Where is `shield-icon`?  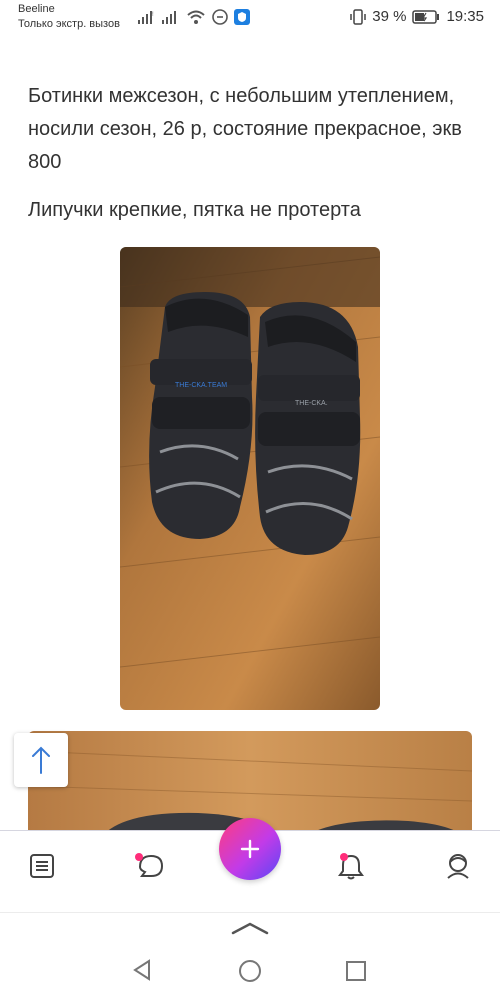 shield-icon is located at coordinates (242, 17).